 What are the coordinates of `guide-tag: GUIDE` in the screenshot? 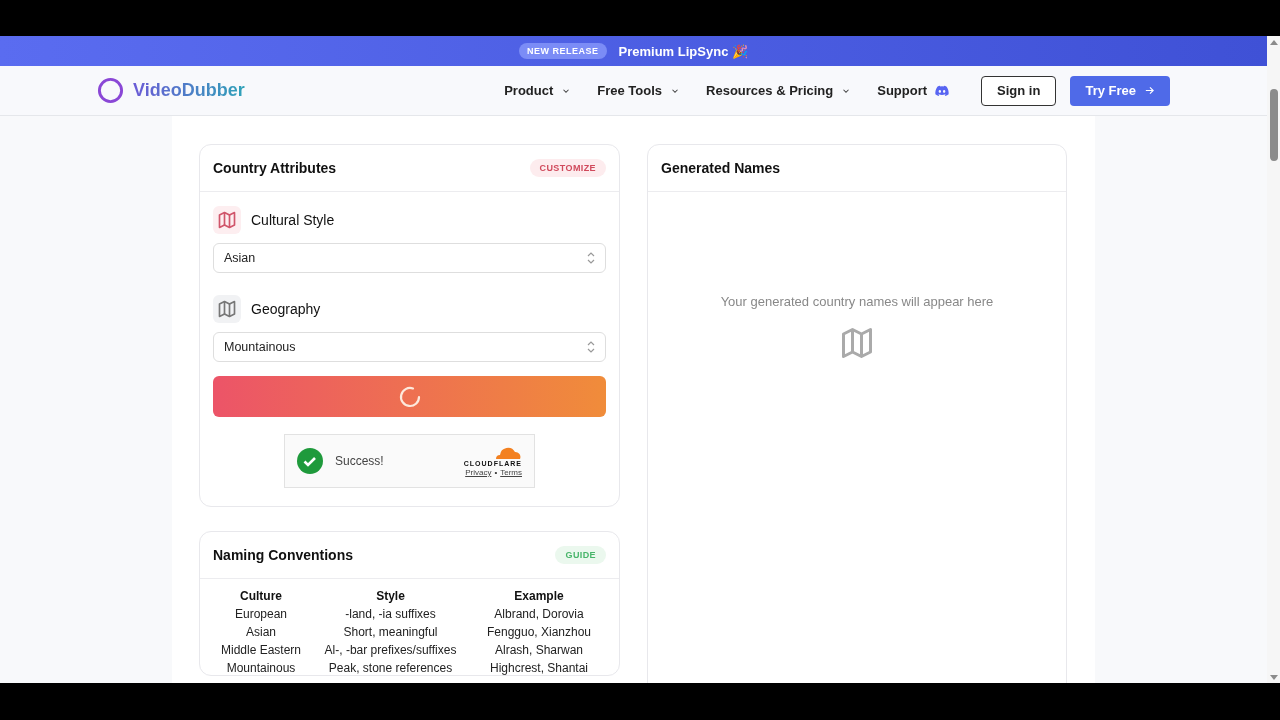 It's located at (580, 555).